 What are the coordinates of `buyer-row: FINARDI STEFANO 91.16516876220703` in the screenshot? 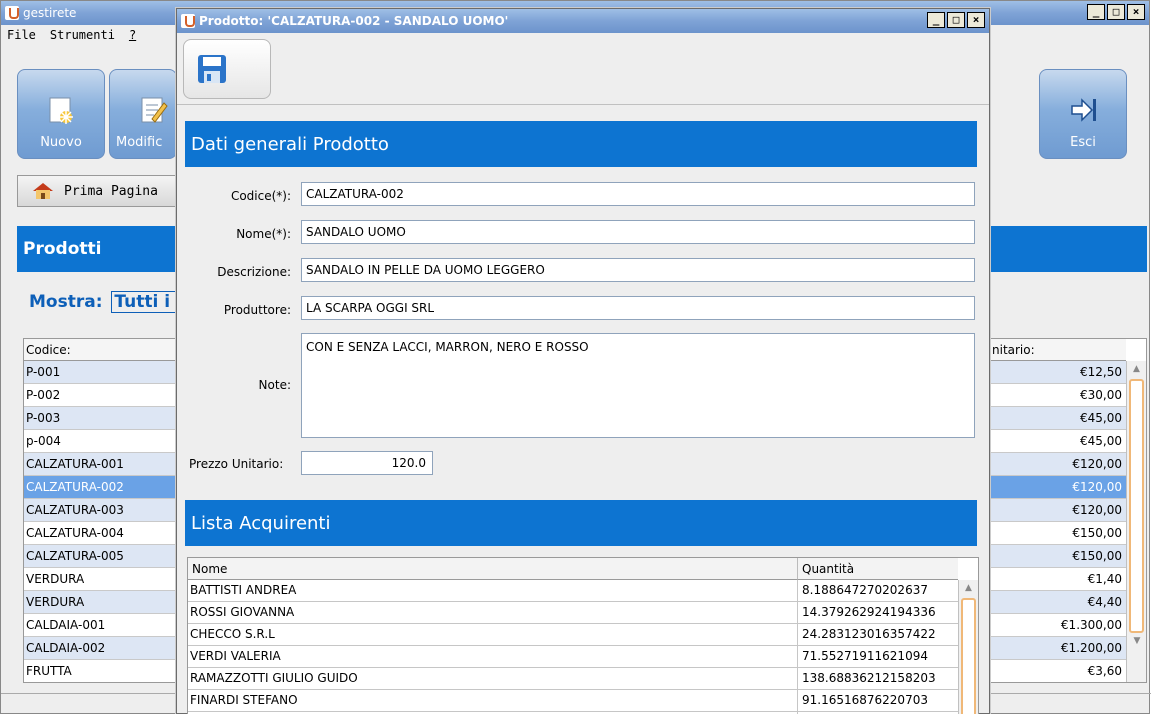 It's located at (573, 701).